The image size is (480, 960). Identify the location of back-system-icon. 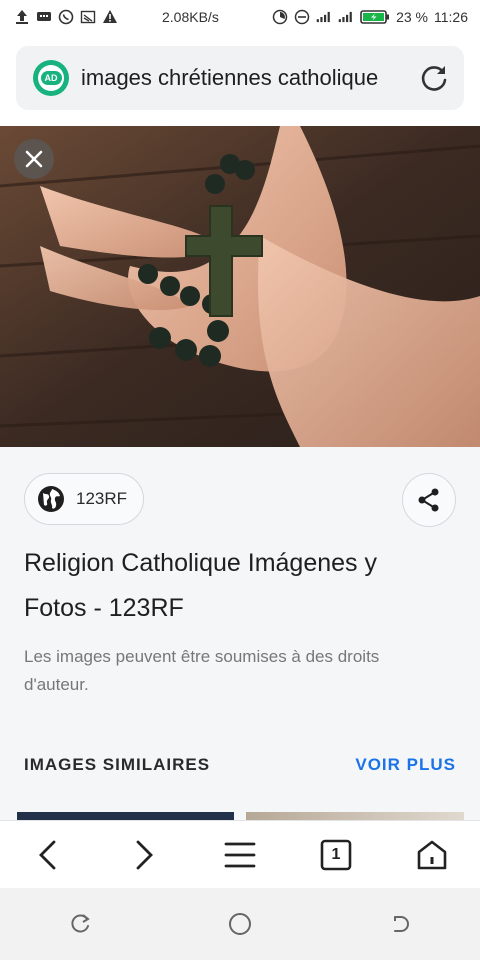
(400, 924).